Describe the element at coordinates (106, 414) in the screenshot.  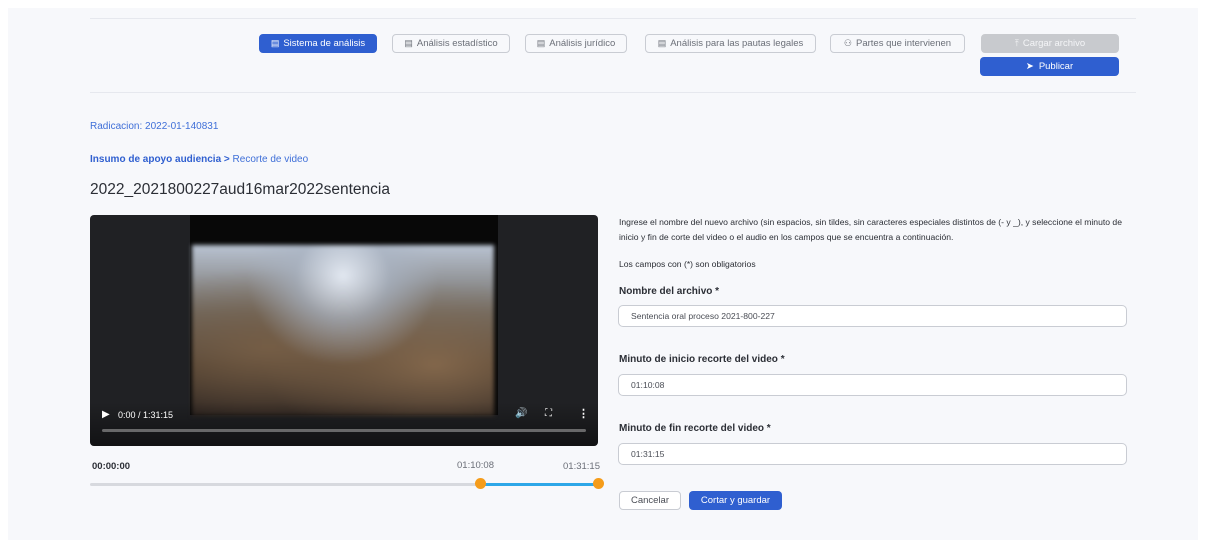
I see `play-icon: ▶` at that location.